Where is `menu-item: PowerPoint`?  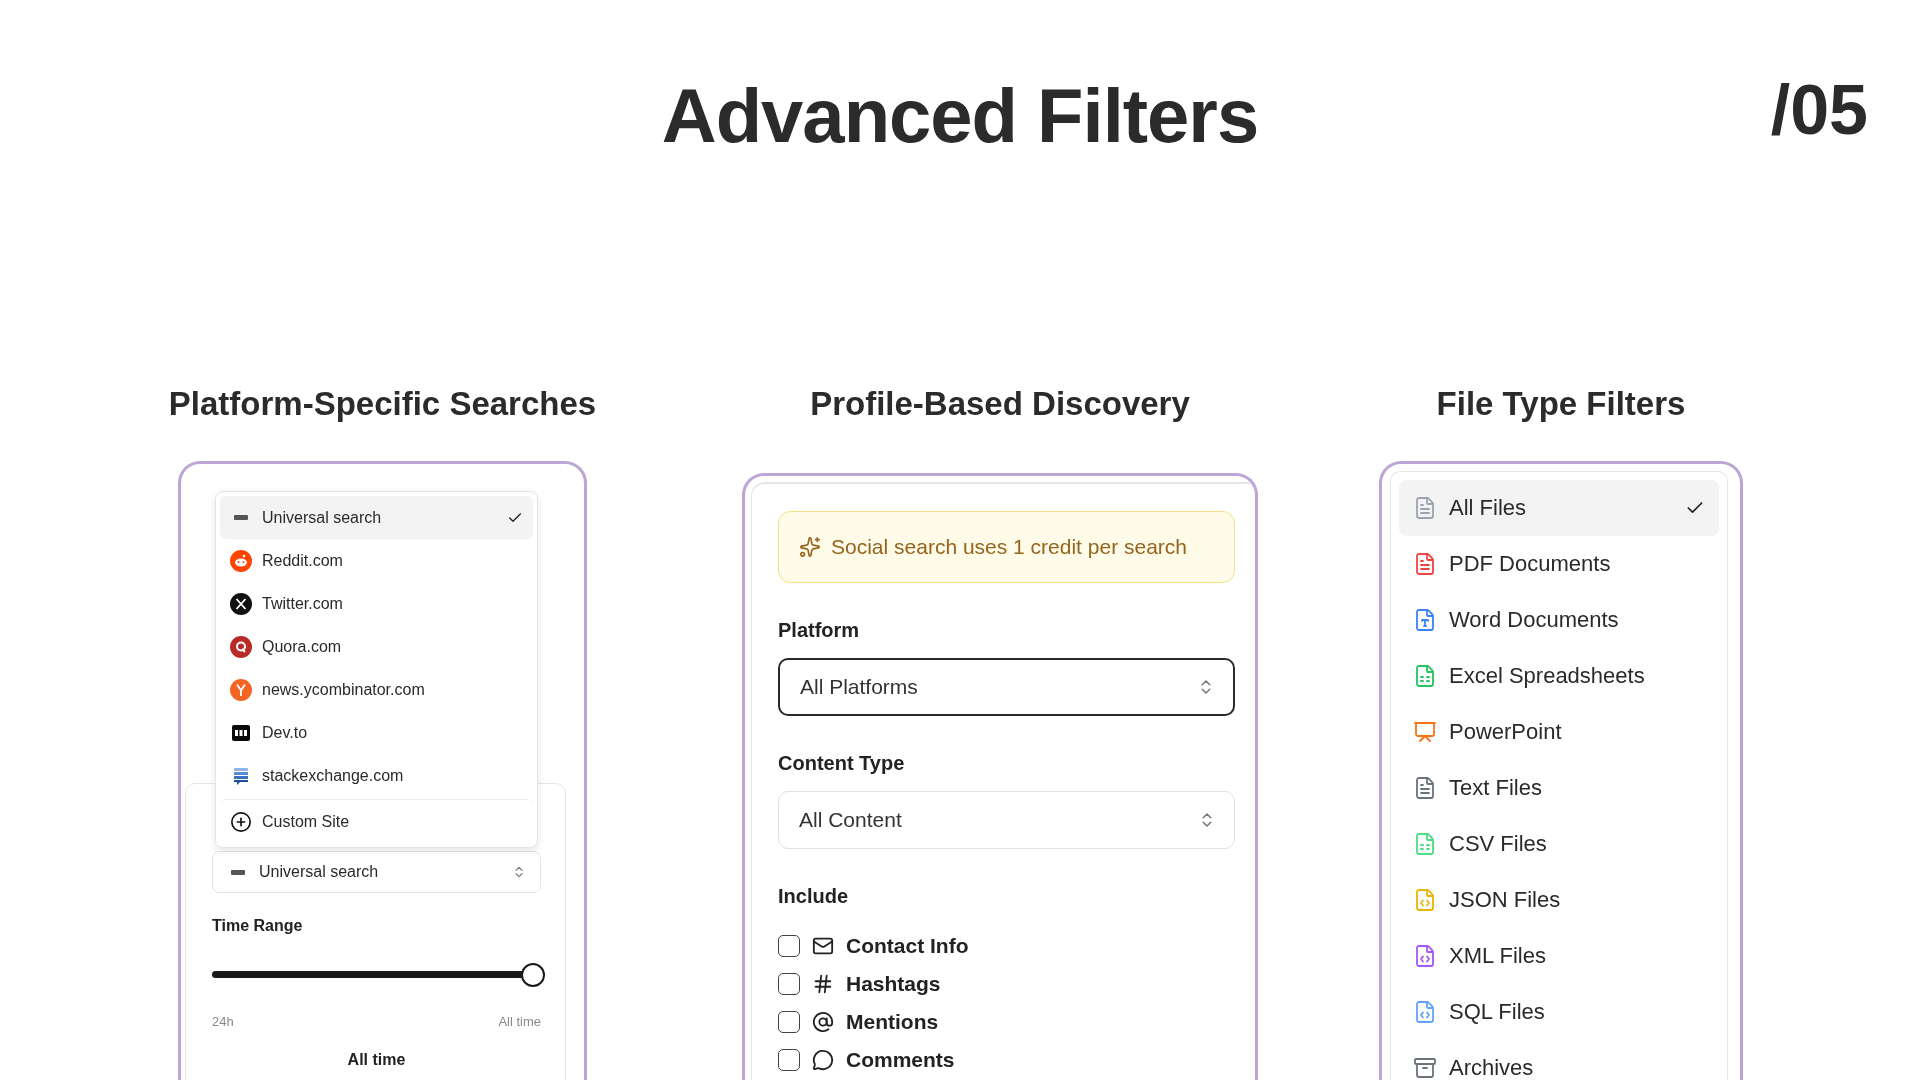
menu-item: PowerPoint is located at coordinates (1559, 732).